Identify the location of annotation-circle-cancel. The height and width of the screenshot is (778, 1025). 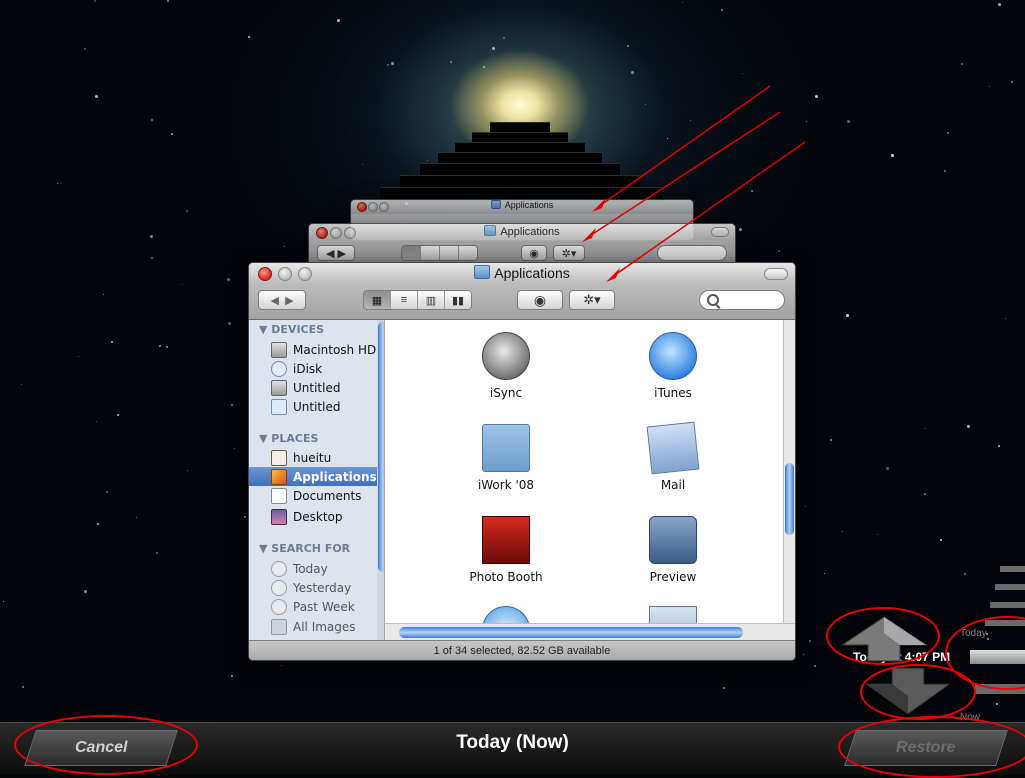
(106, 745).